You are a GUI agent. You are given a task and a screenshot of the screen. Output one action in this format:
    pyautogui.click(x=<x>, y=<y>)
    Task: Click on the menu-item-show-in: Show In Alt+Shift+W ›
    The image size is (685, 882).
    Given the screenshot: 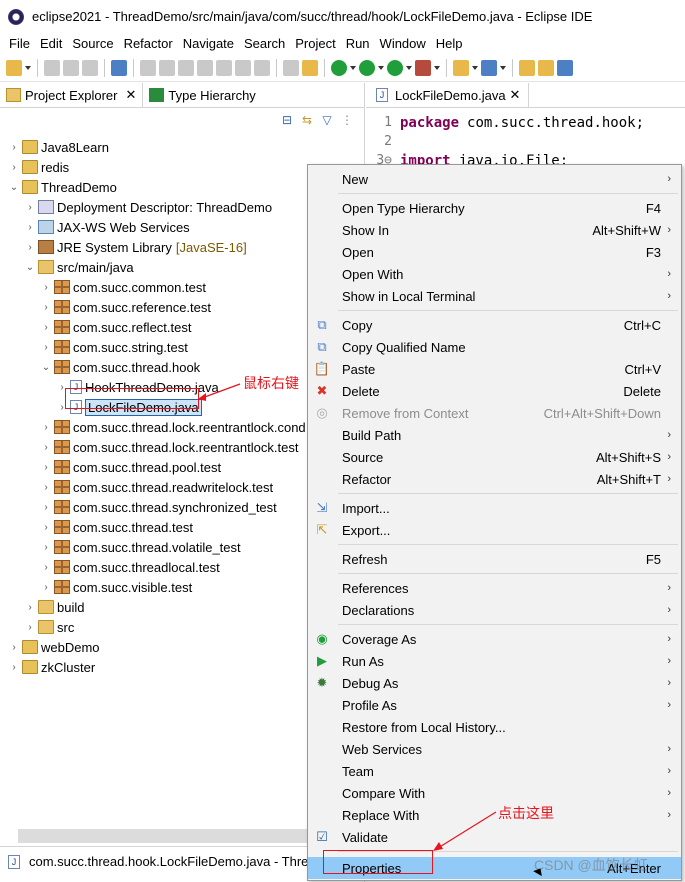 What is the action you would take?
    pyautogui.click(x=494, y=230)
    